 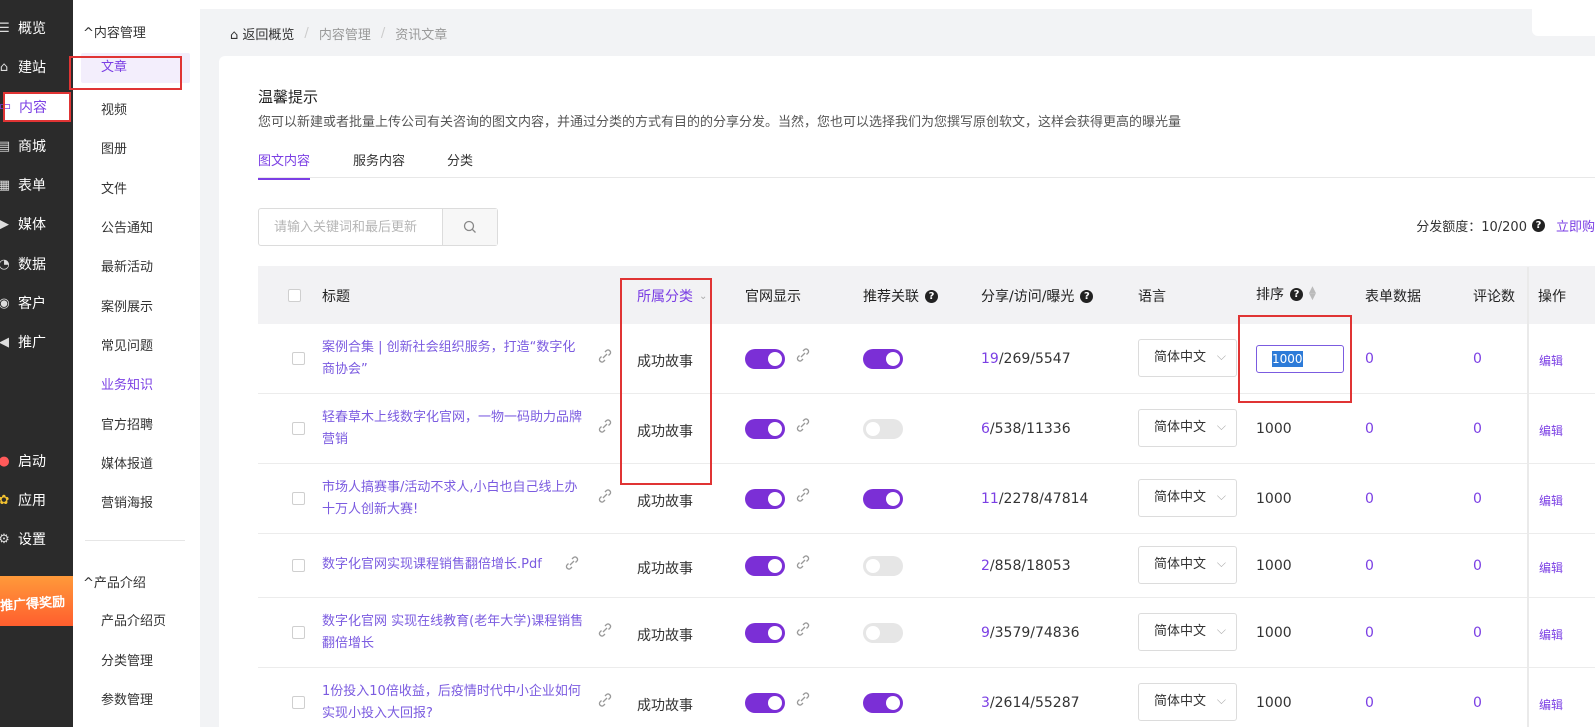 What do you see at coordinates (127, 226) in the screenshot?
I see `subnav-item-notice: 公告通知` at bounding box center [127, 226].